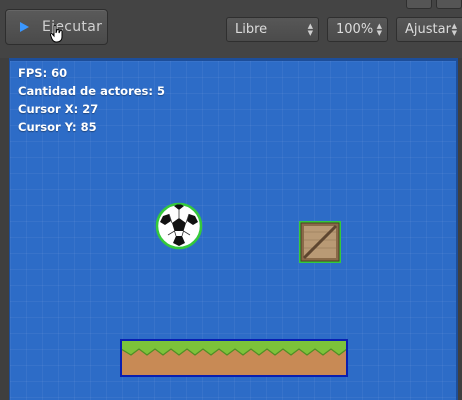 This screenshot has height=400, width=462. Describe the element at coordinates (272, 29) in the screenshot. I see `mode-select: Libre ▲ ▼` at that location.